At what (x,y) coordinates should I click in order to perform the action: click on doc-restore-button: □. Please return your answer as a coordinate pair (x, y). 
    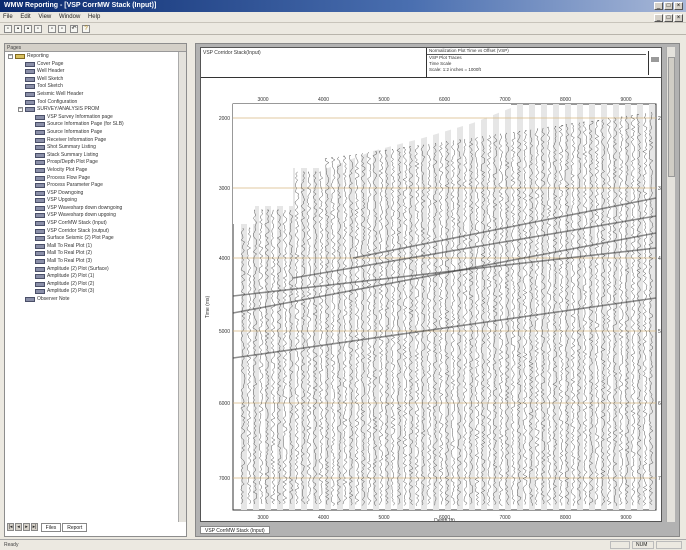
    Looking at the image, I should click on (668, 18).